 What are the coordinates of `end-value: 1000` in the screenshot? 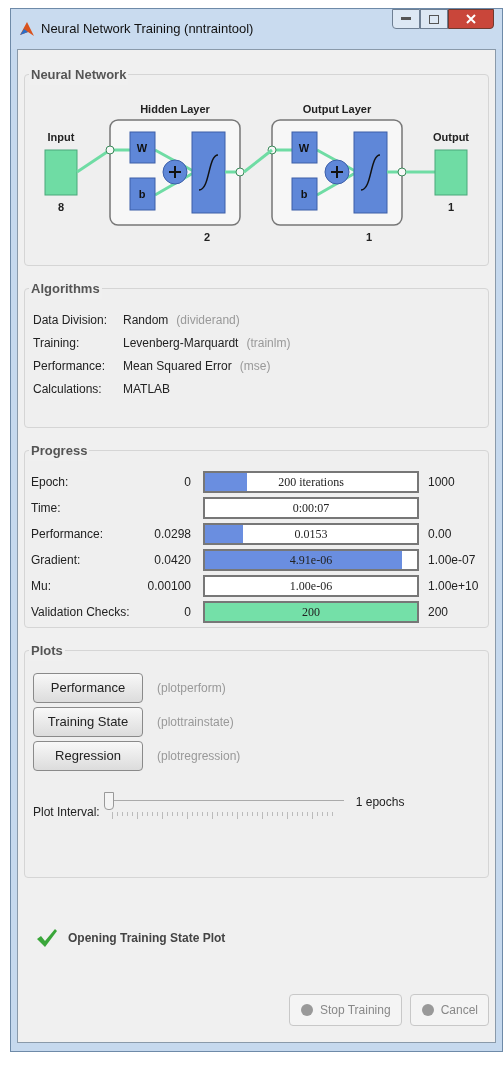 It's located at (441, 482).